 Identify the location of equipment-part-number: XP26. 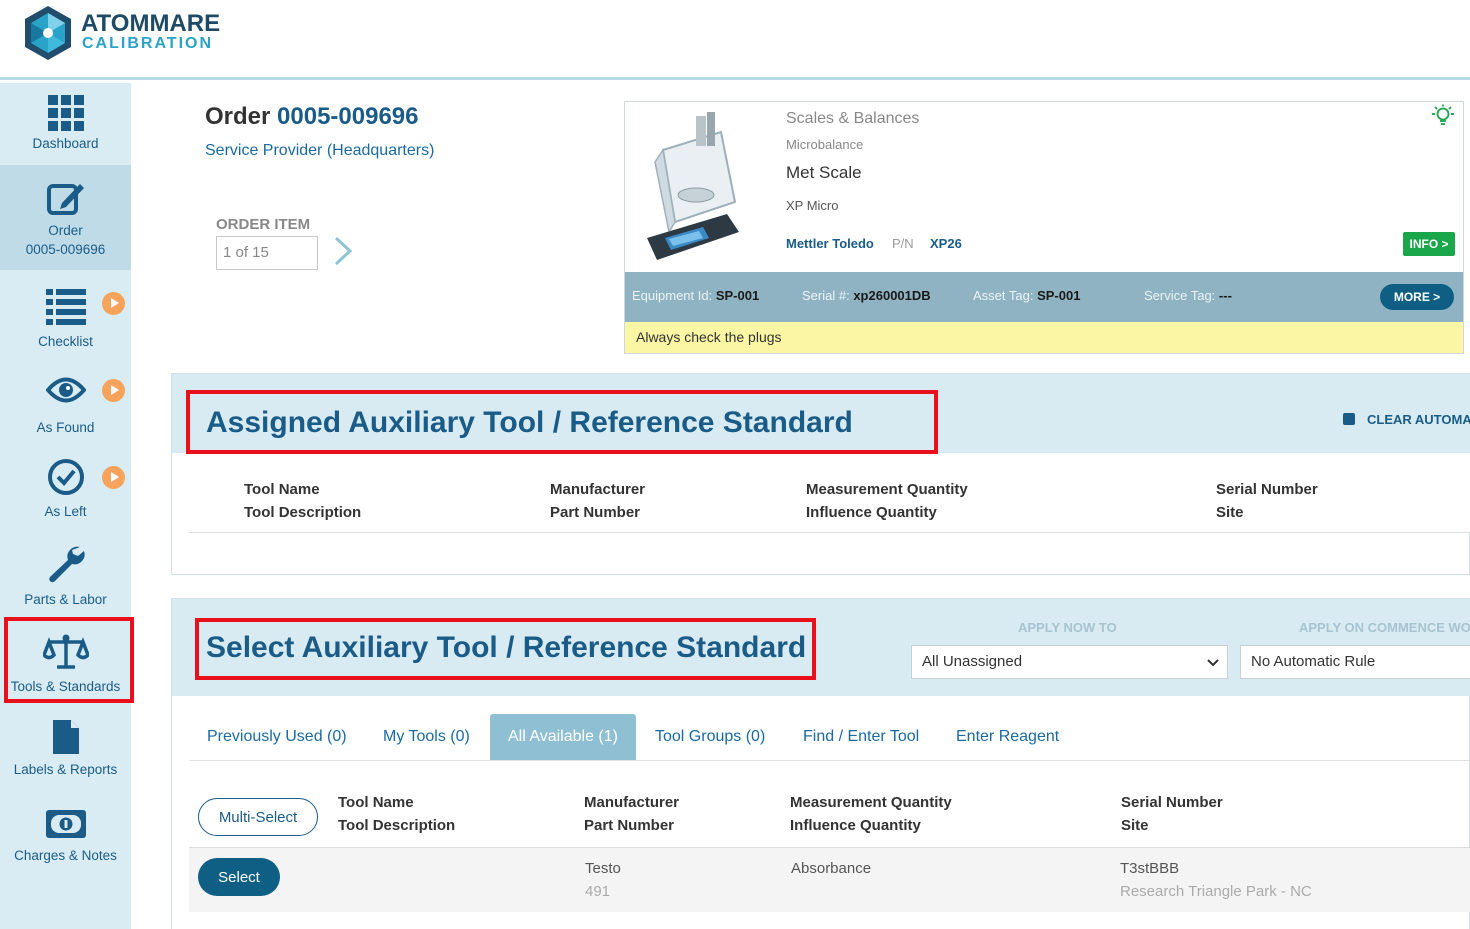
(946, 243).